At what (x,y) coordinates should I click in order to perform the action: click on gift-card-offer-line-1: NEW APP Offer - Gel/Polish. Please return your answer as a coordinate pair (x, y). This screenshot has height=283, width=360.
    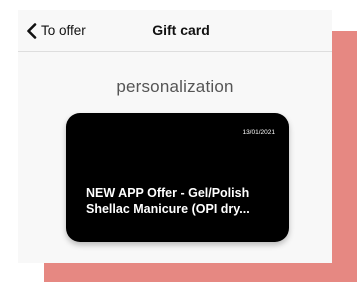
    Looking at the image, I should click on (168, 193).